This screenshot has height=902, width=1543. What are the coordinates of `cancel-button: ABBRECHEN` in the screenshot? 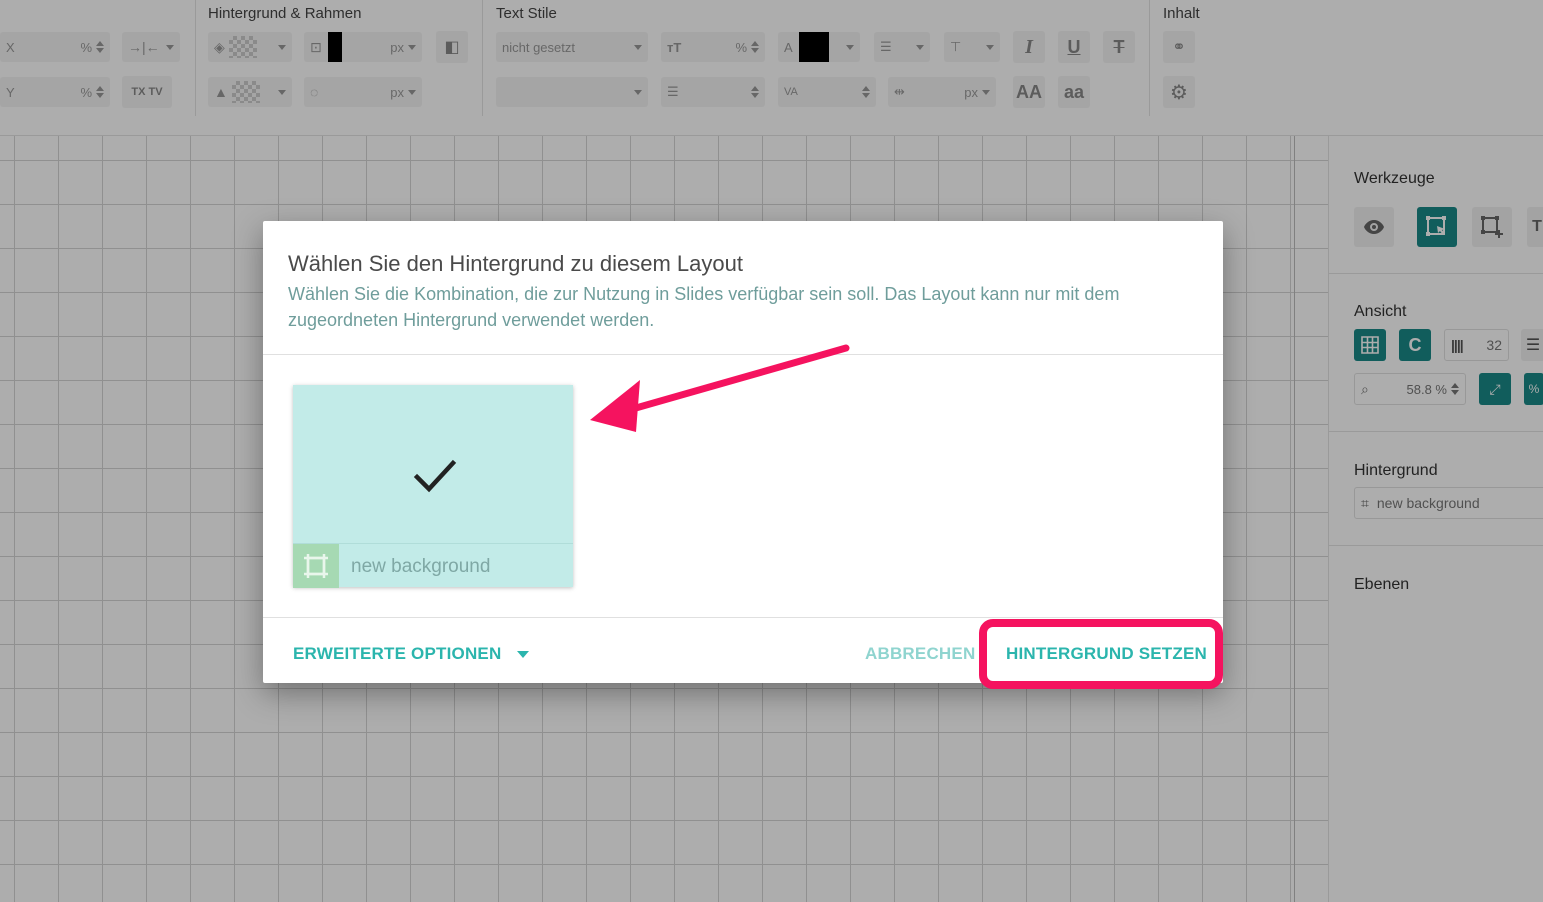 It's located at (920, 654).